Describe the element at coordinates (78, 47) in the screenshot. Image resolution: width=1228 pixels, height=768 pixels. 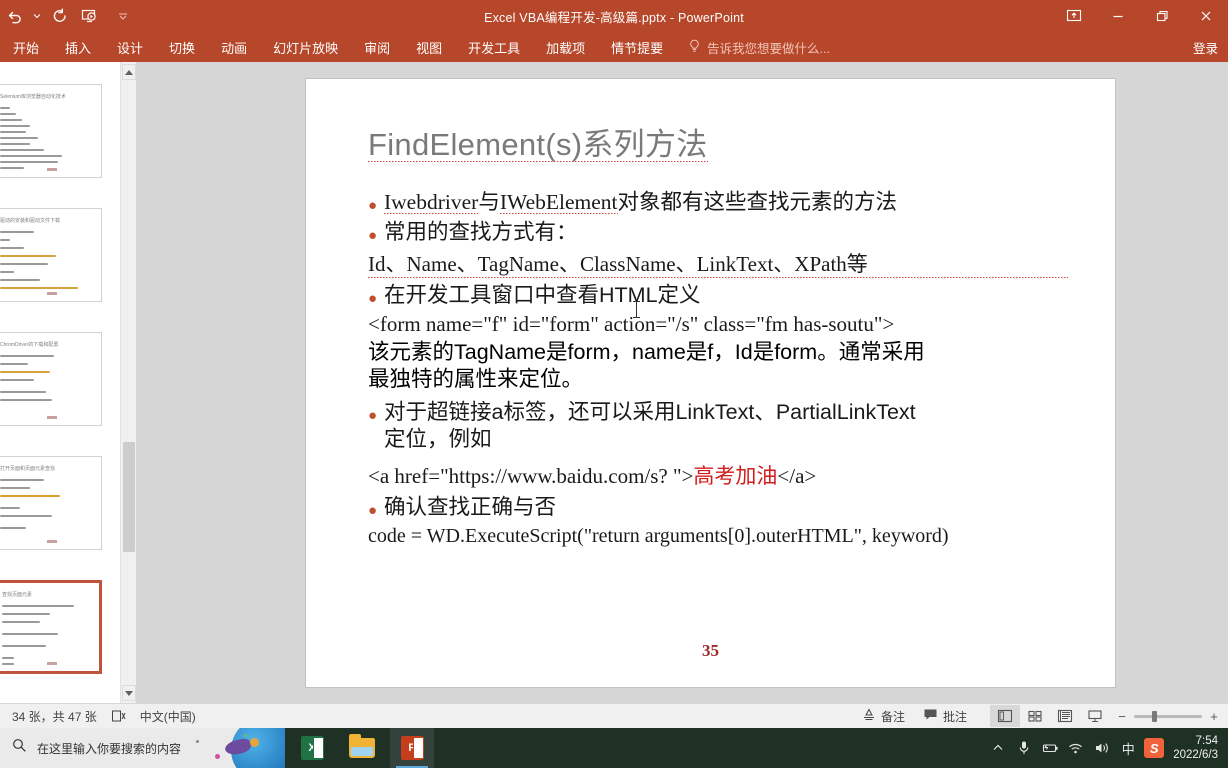
I see `tab-insert: 插入` at that location.